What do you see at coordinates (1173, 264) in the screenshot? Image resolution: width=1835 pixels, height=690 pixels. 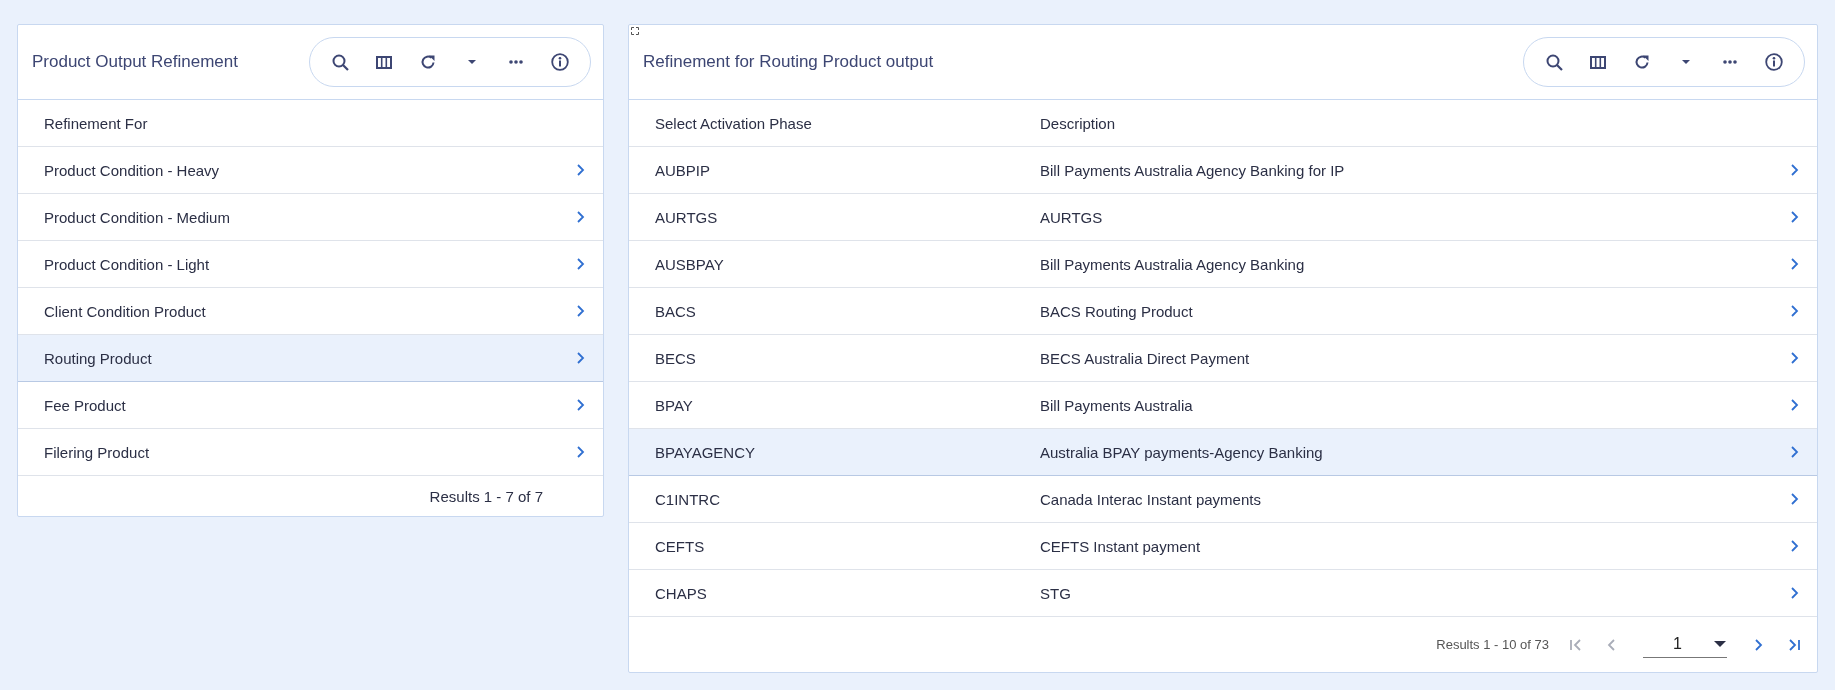 I see `table-cell-text: Bill Payments Australia Agency Banking` at bounding box center [1173, 264].